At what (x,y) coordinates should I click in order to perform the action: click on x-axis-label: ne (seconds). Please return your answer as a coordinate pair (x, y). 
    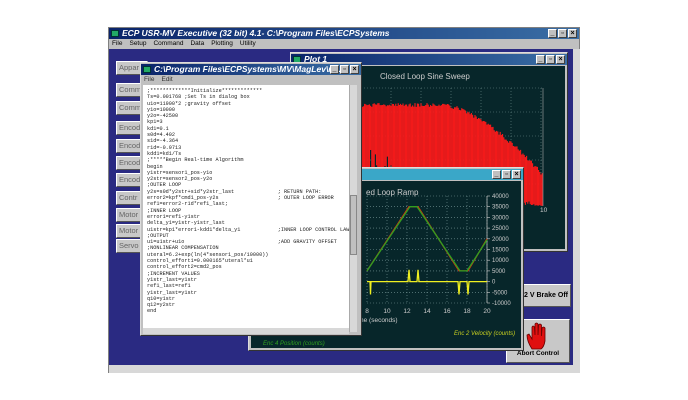
    Looking at the image, I should click on (379, 320).